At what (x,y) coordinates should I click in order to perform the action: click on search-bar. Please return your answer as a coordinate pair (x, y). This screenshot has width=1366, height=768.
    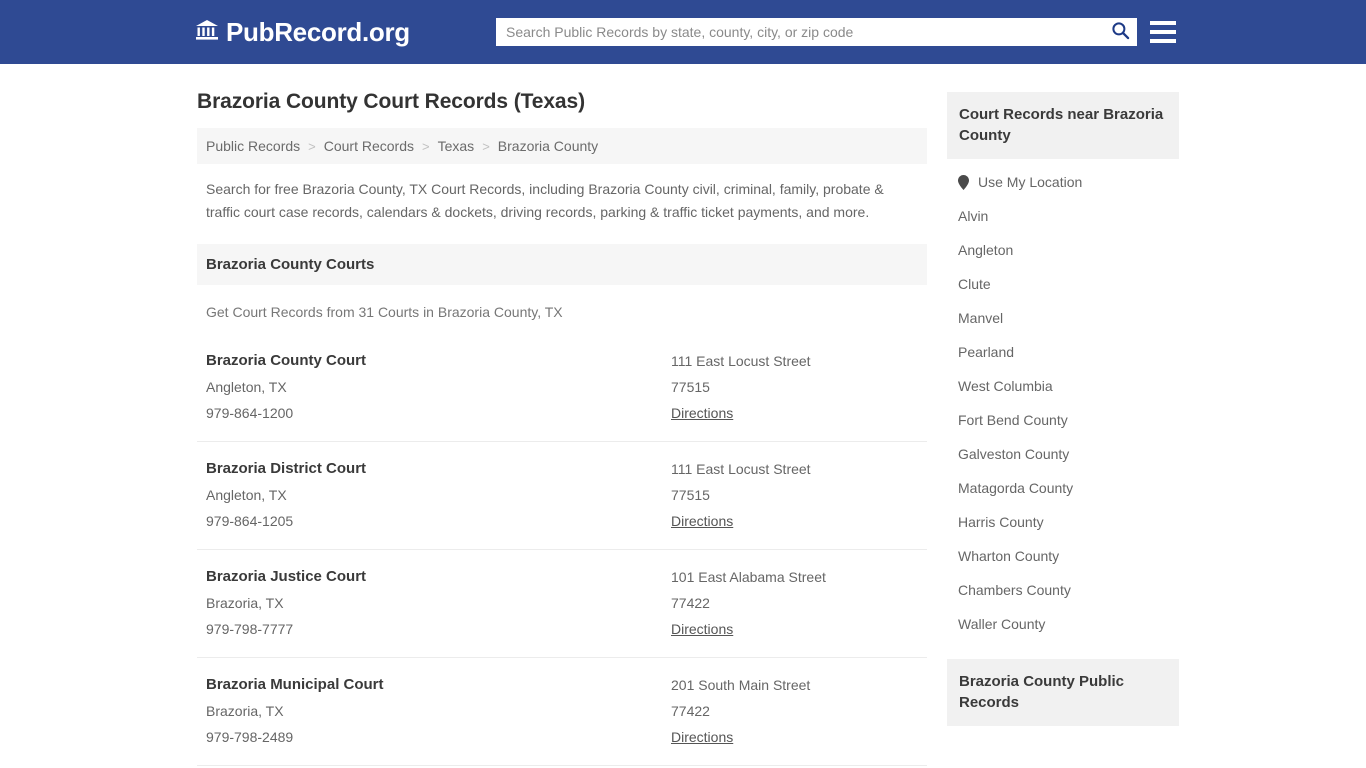
    Looking at the image, I should click on (816, 32).